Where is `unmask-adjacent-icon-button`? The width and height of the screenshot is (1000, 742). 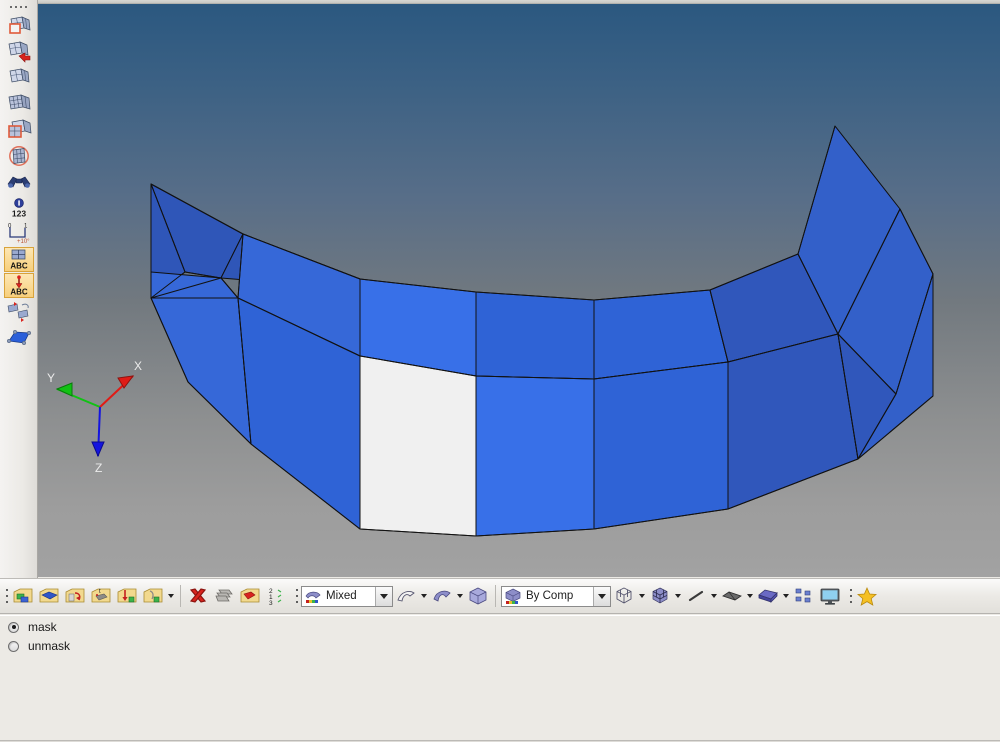 unmask-adjacent-icon-button is located at coordinates (19, 51).